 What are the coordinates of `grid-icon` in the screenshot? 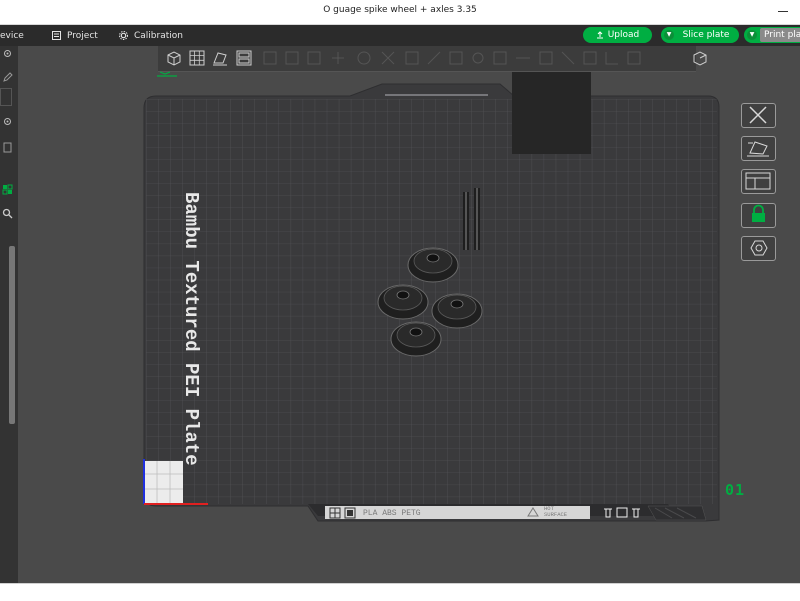 It's located at (197, 58).